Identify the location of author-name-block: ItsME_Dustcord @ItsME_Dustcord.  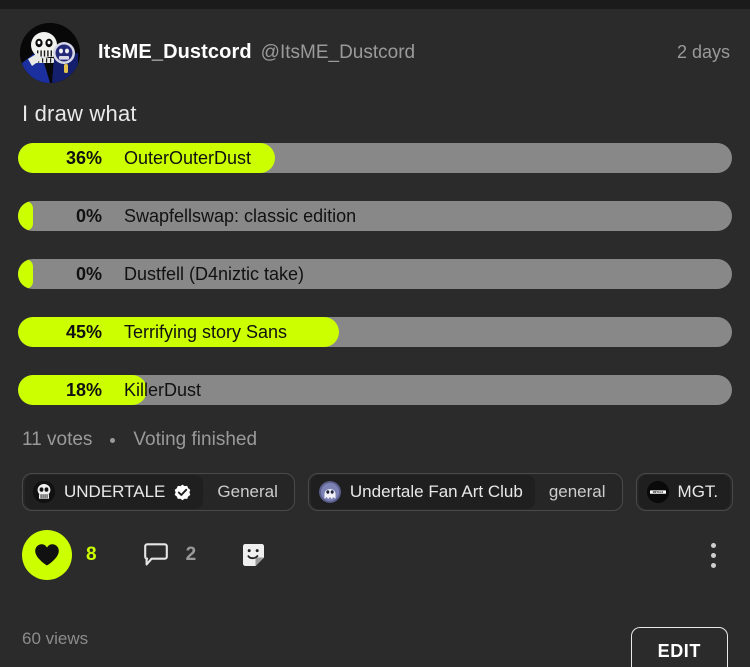
(380, 52).